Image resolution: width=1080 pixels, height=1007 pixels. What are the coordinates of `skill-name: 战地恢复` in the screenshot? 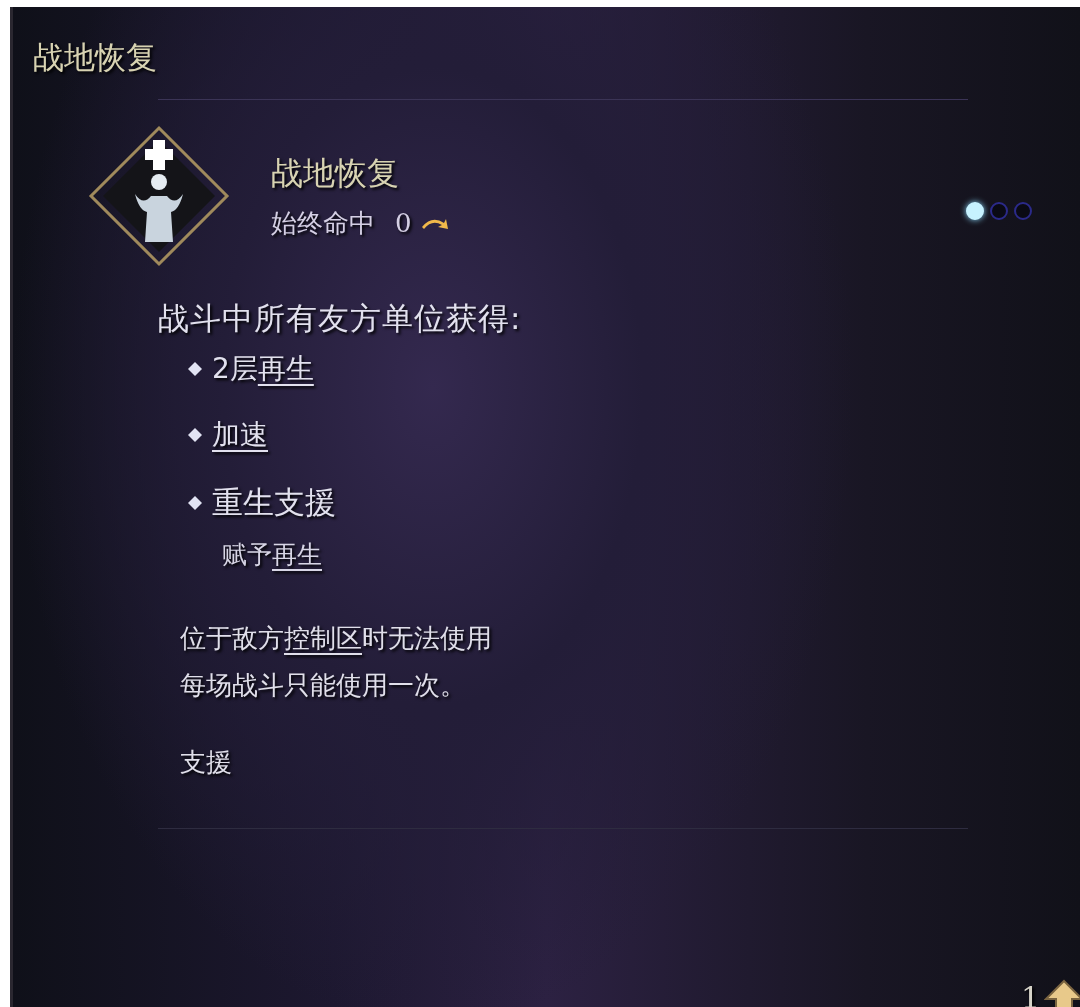 It's located at (335, 173).